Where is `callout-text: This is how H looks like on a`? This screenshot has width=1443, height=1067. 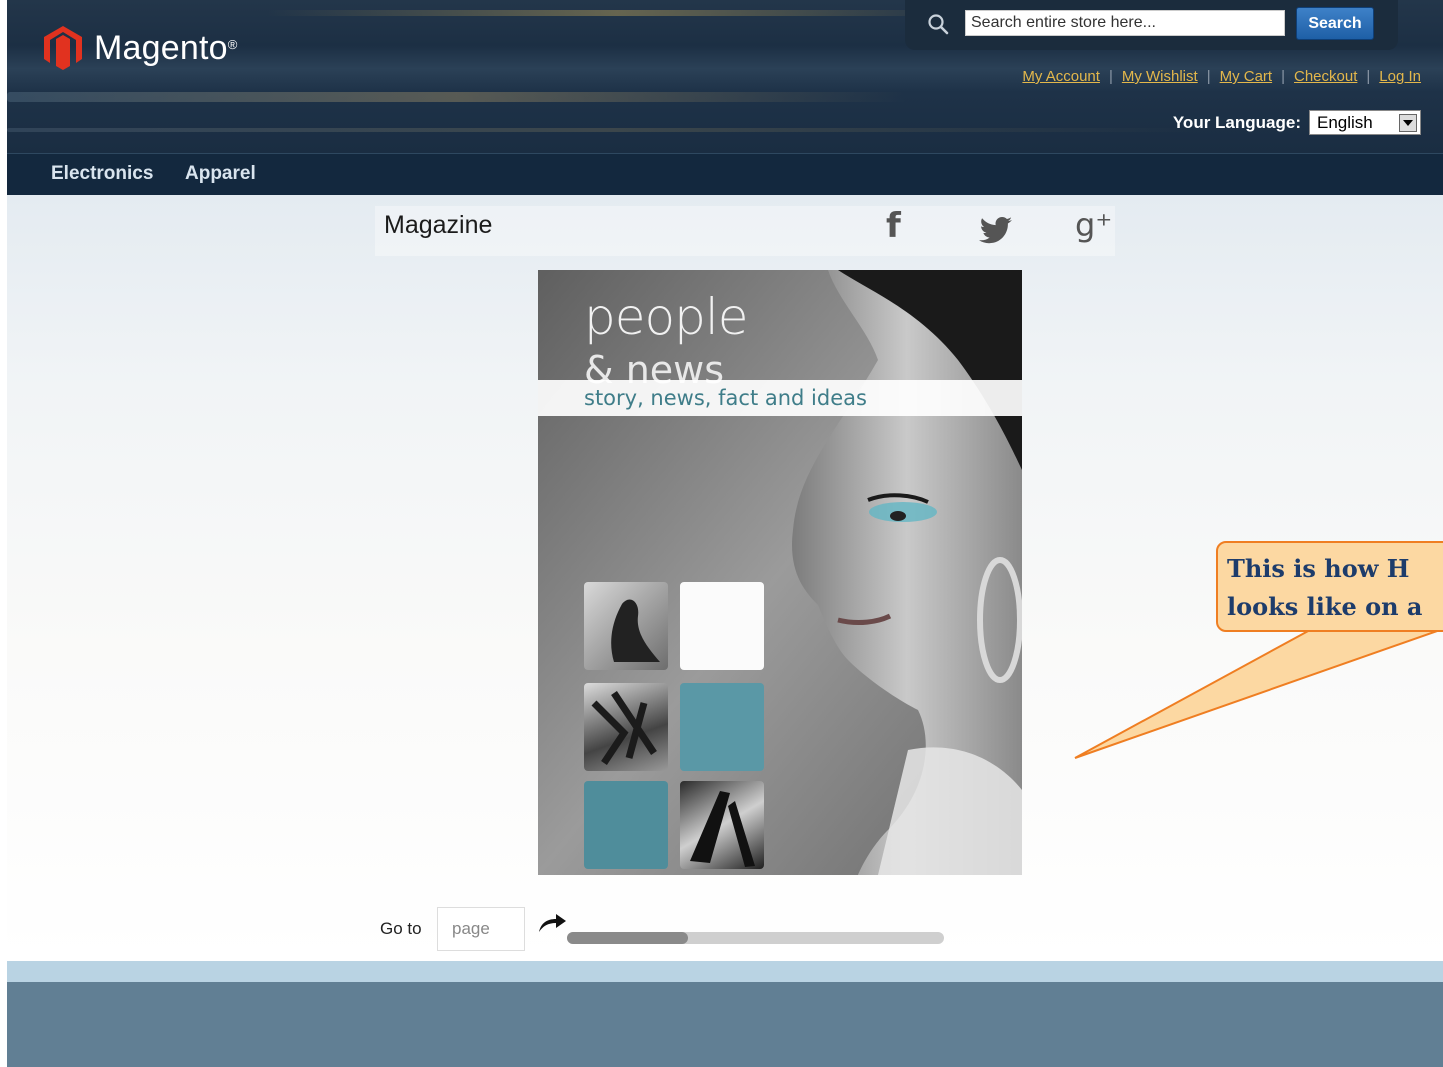
callout-text: This is how H looks like on a is located at coordinates (1335, 588).